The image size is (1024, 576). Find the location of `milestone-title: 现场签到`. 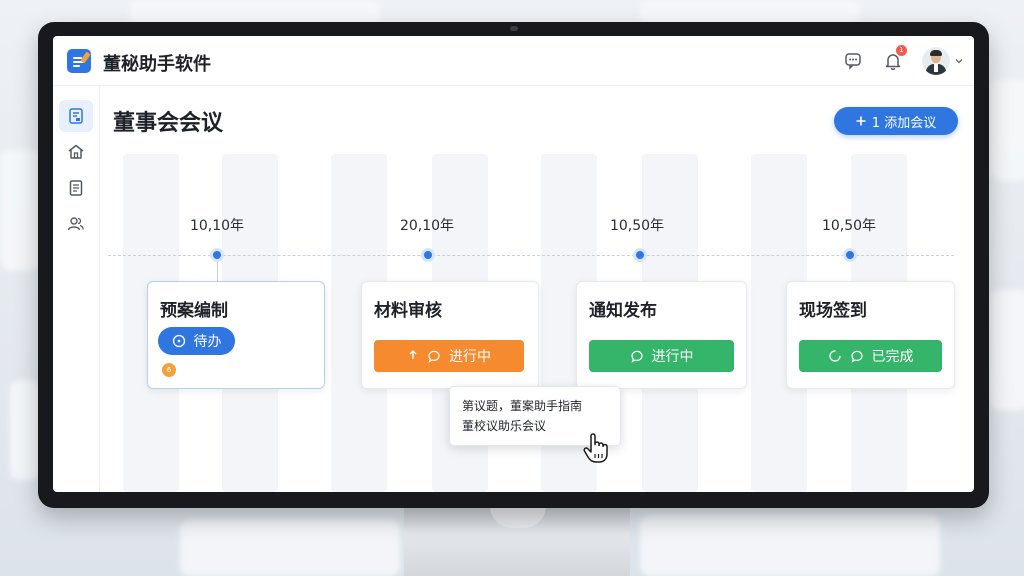

milestone-title: 现场签到 is located at coordinates (833, 311).